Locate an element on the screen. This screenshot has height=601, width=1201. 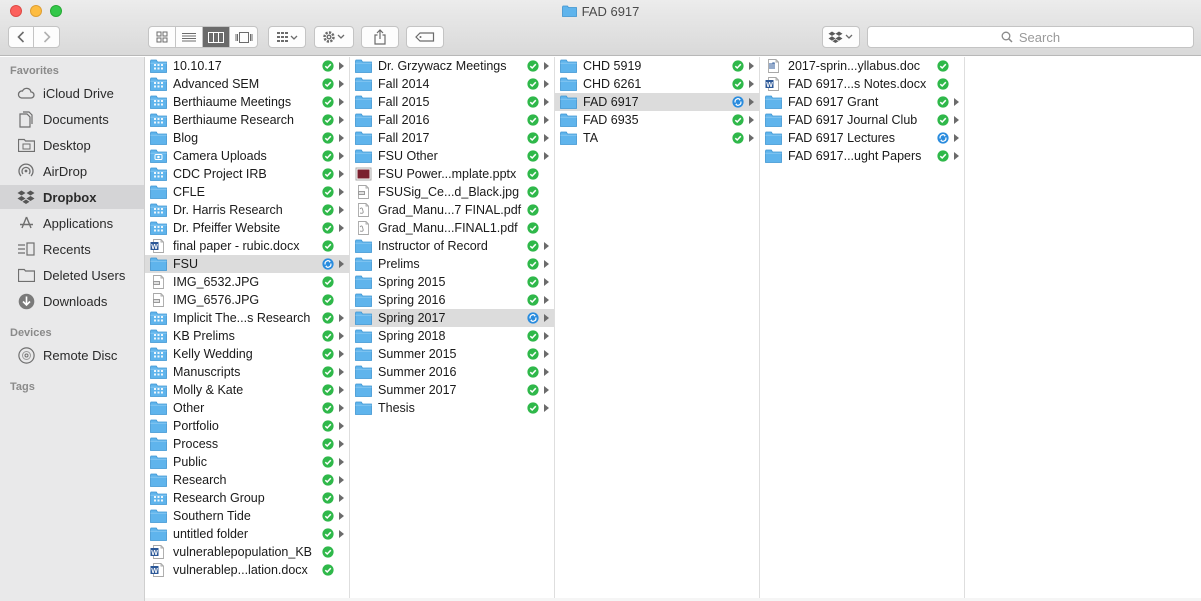
folder-row: FAD 6917 Journal Club is located at coordinates (862, 120).